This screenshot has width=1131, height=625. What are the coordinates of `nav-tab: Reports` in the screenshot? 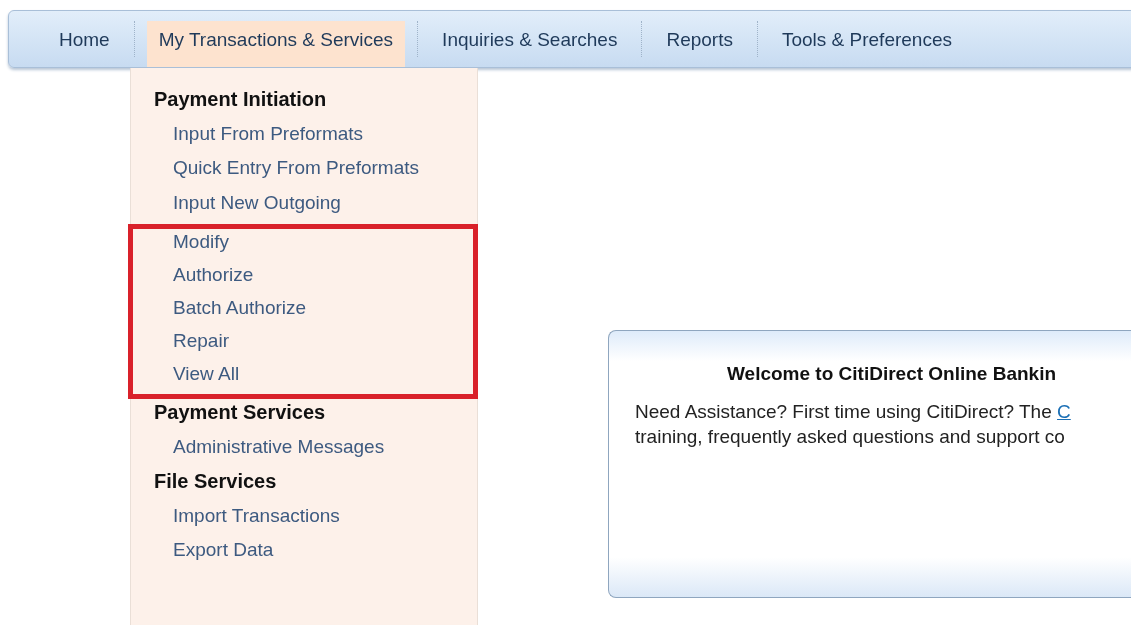 It's located at (699, 44).